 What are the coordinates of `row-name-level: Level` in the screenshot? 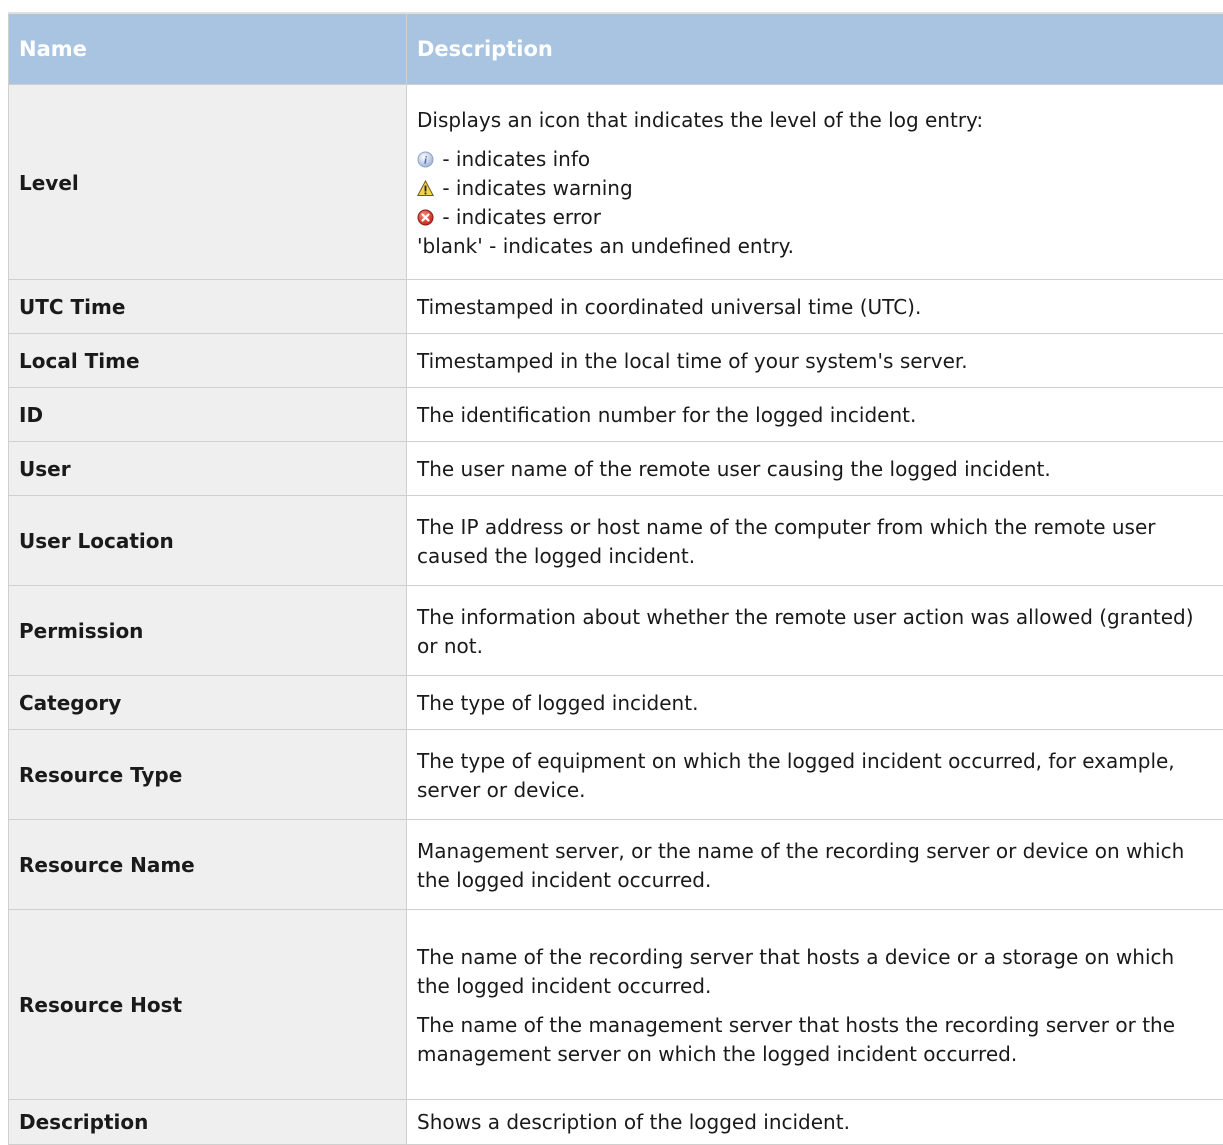 It's located at (208, 182).